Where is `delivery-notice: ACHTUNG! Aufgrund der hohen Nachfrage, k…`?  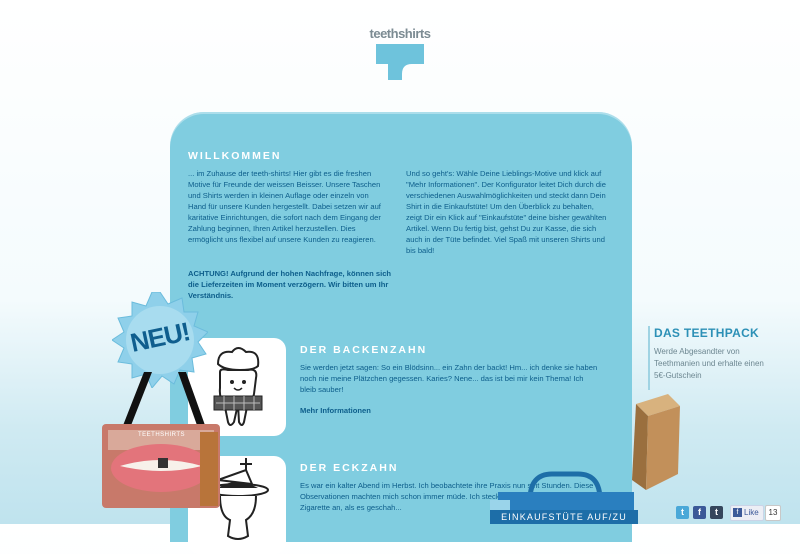
delivery-notice: ACHTUNG! Aufgrund der hohen Nachfrage, k… is located at coordinates (290, 284).